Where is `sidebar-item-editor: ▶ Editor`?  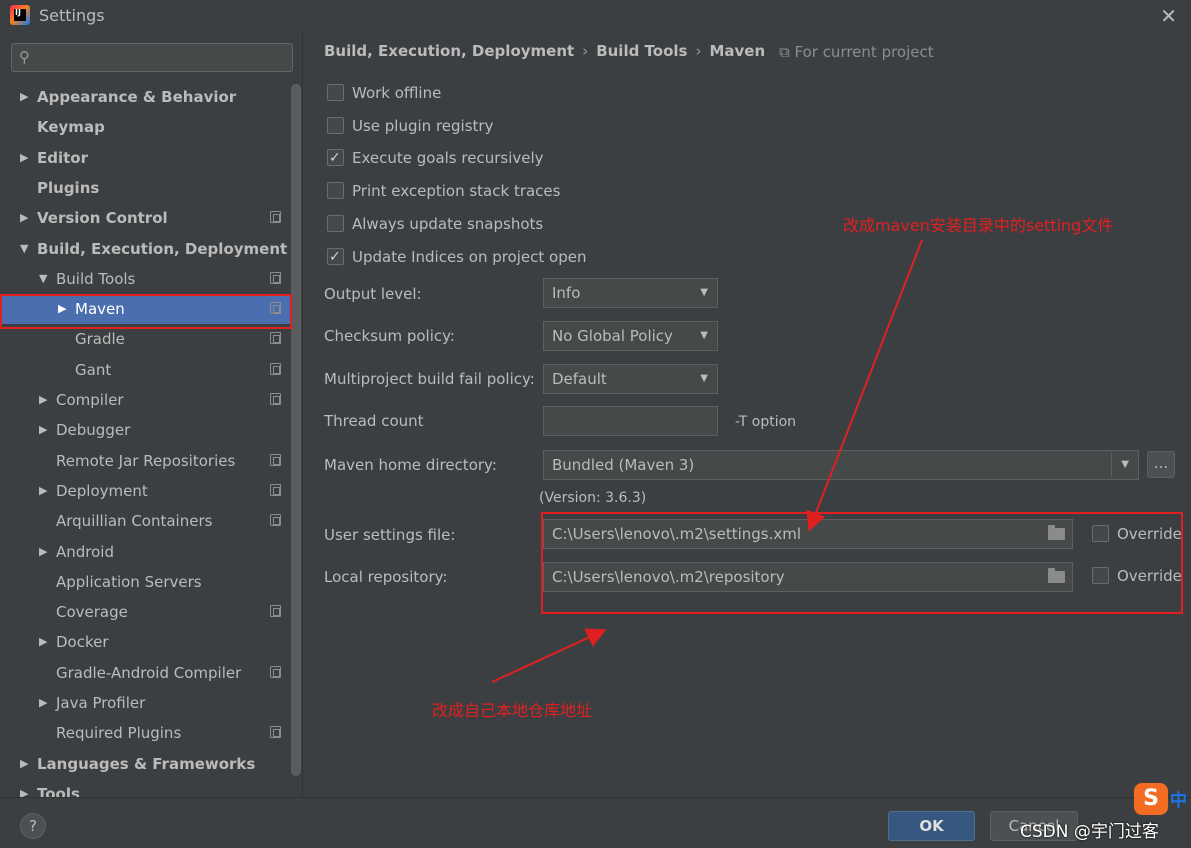 sidebar-item-editor: ▶ Editor is located at coordinates (145, 158).